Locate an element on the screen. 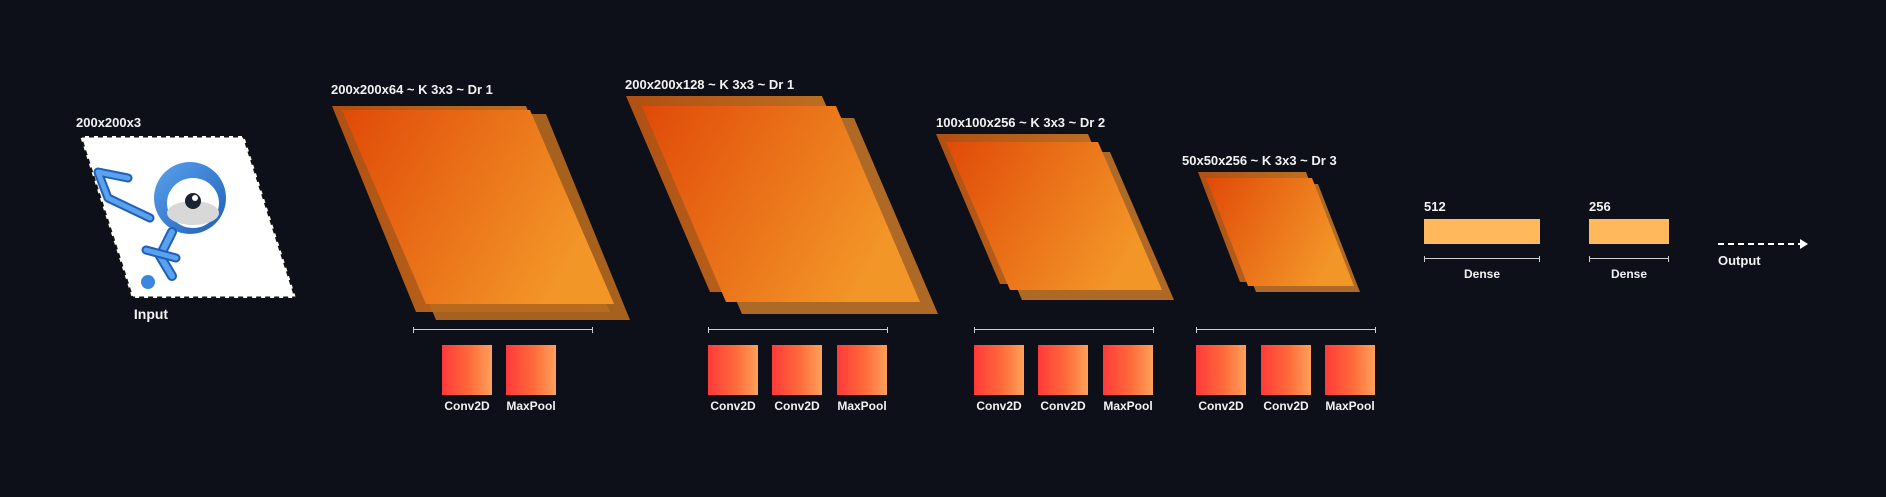 This screenshot has width=1886, height=497. output-caption: Output is located at coordinates (1739, 260).